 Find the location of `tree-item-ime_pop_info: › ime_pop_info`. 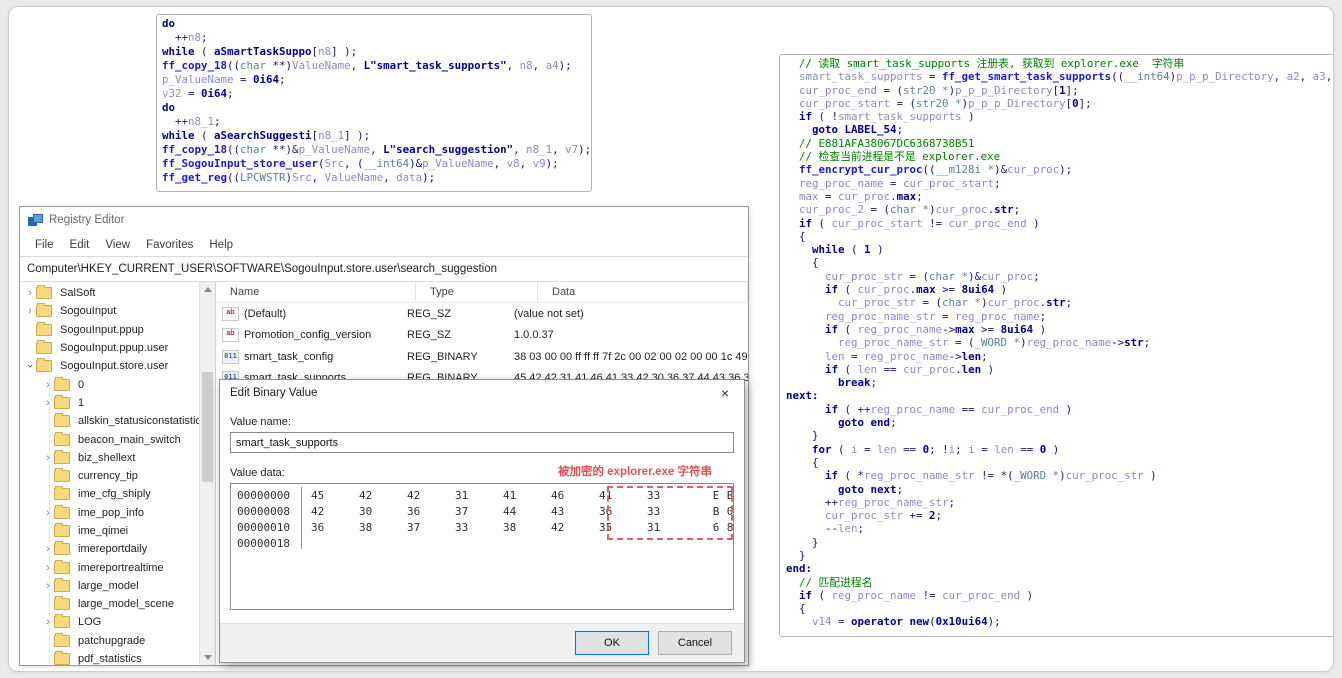

tree-item-ime_pop_info: › ime_pop_info is located at coordinates (109, 512).